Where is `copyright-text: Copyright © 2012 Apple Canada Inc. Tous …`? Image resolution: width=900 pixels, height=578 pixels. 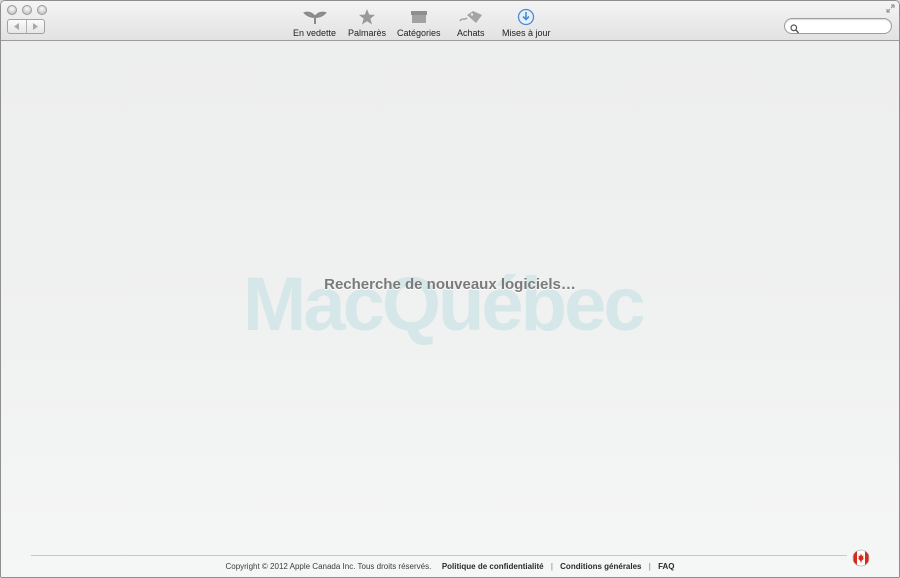
copyright-text: Copyright © 2012 Apple Canada Inc. Tous … is located at coordinates (328, 566).